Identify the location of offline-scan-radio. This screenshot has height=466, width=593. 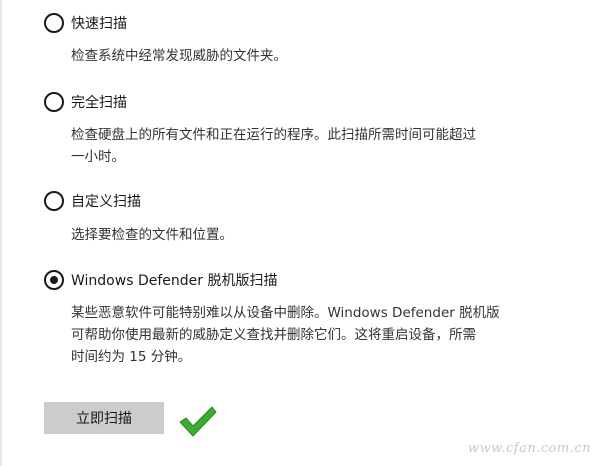
(54, 280).